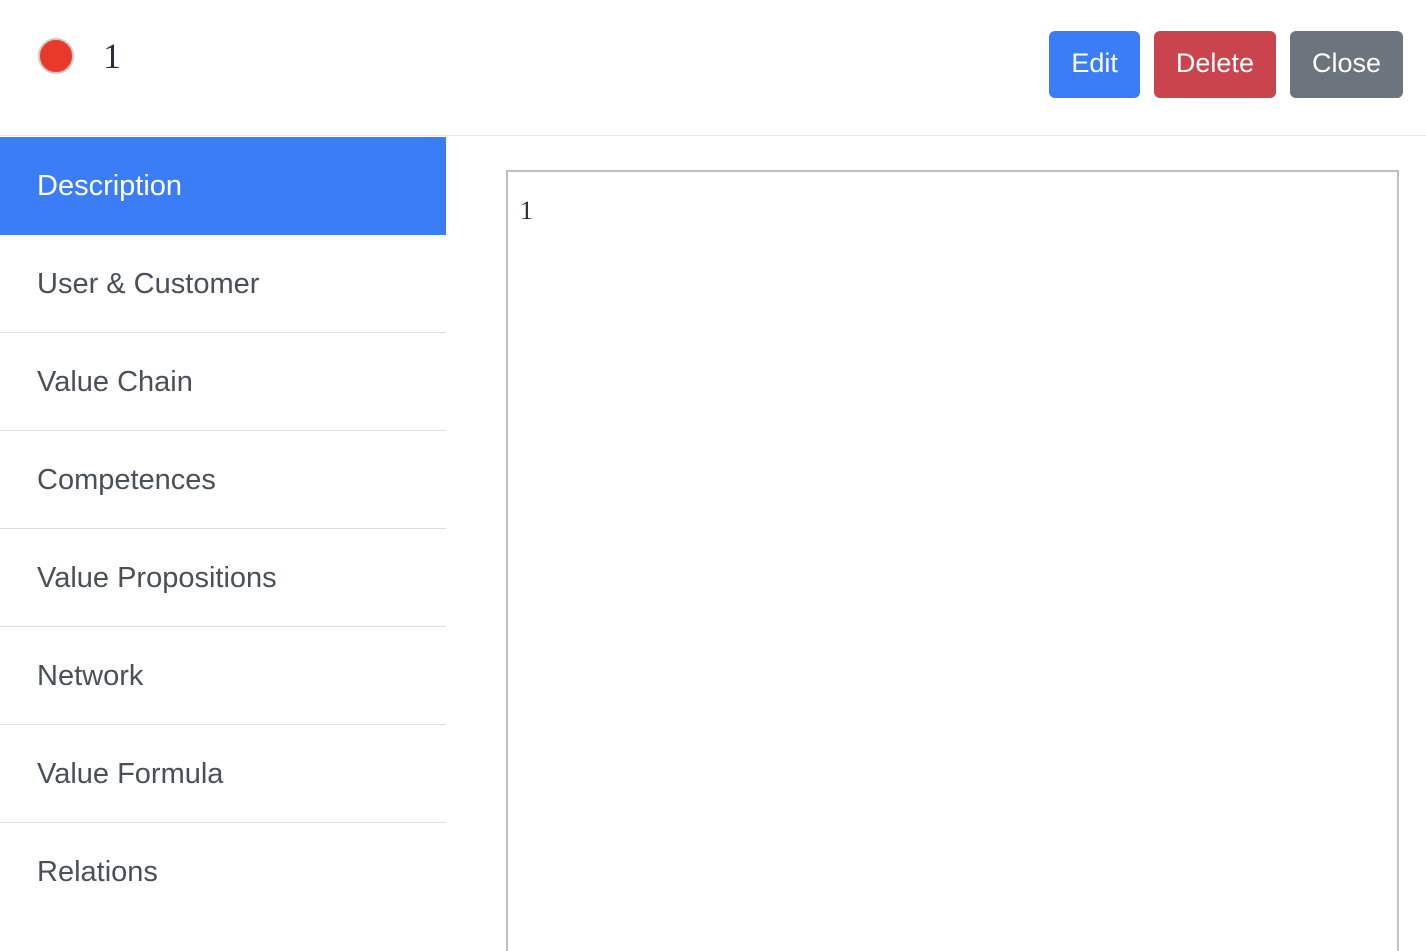 Image resolution: width=1426 pixels, height=951 pixels. What do you see at coordinates (130, 773) in the screenshot?
I see `sidebar-item-label: Value Formula` at bounding box center [130, 773].